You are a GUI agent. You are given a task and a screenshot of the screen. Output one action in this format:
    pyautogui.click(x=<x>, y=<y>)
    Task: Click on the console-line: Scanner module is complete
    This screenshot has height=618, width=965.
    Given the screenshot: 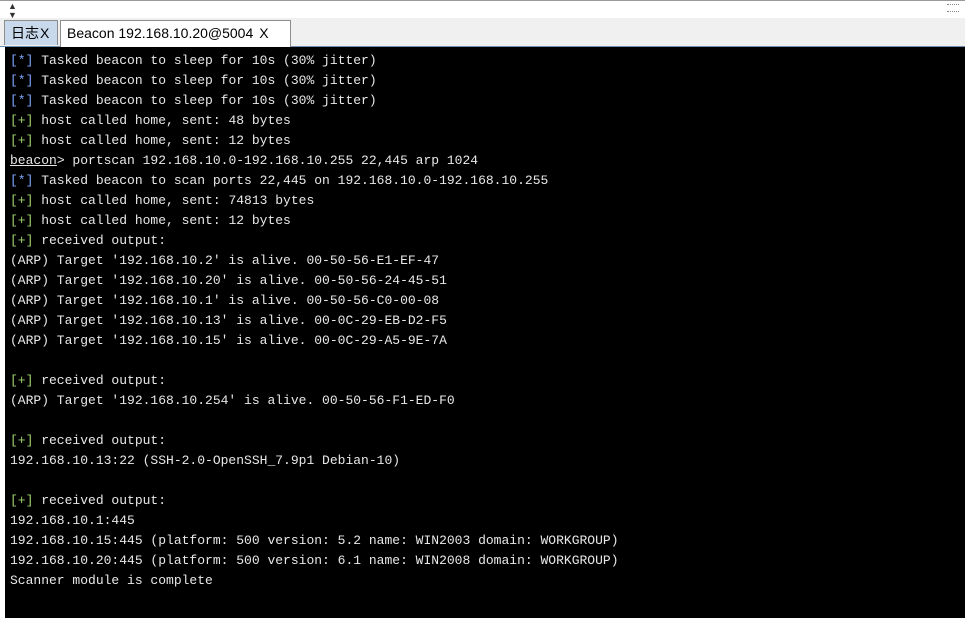 What is the action you would take?
    pyautogui.click(x=487, y=581)
    